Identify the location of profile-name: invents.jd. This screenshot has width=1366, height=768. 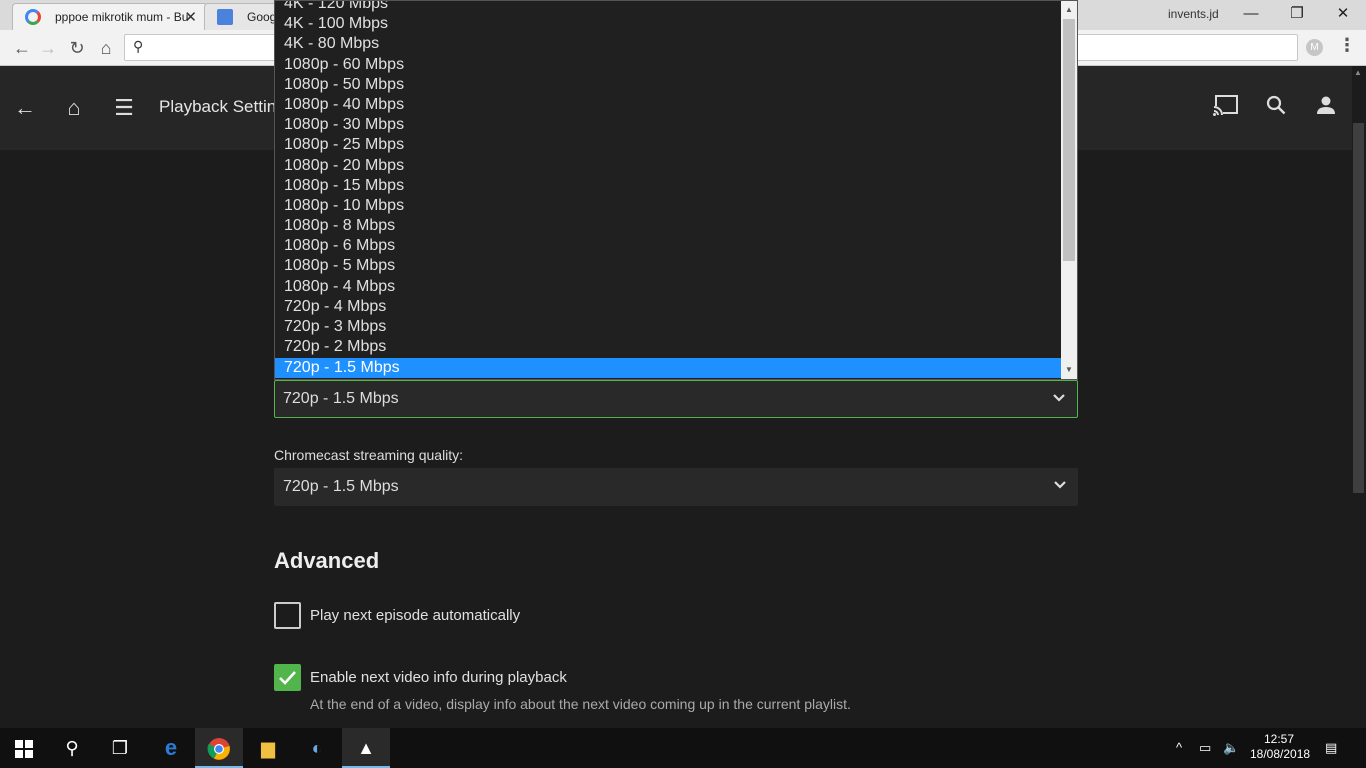
(1193, 14).